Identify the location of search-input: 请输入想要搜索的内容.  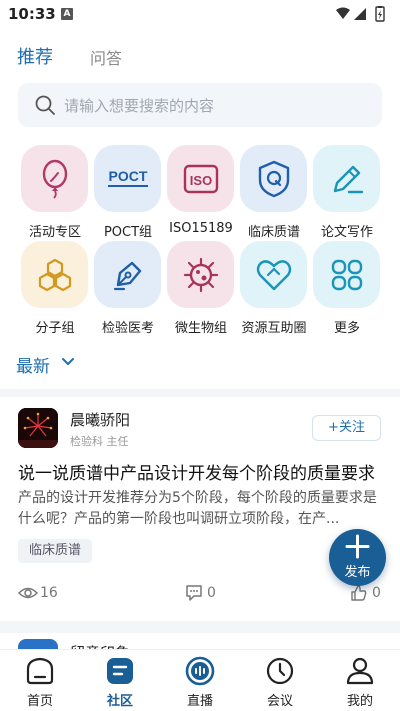
(200, 105).